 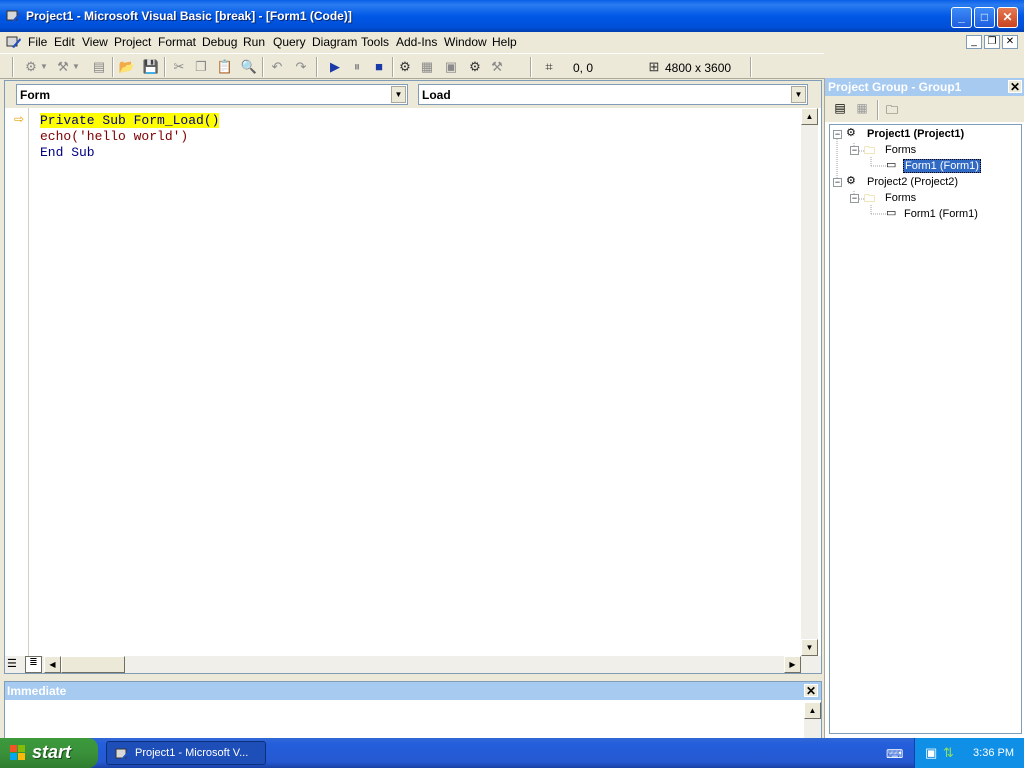 I want to click on object-combo: Form ▼, so click(x=212, y=94).